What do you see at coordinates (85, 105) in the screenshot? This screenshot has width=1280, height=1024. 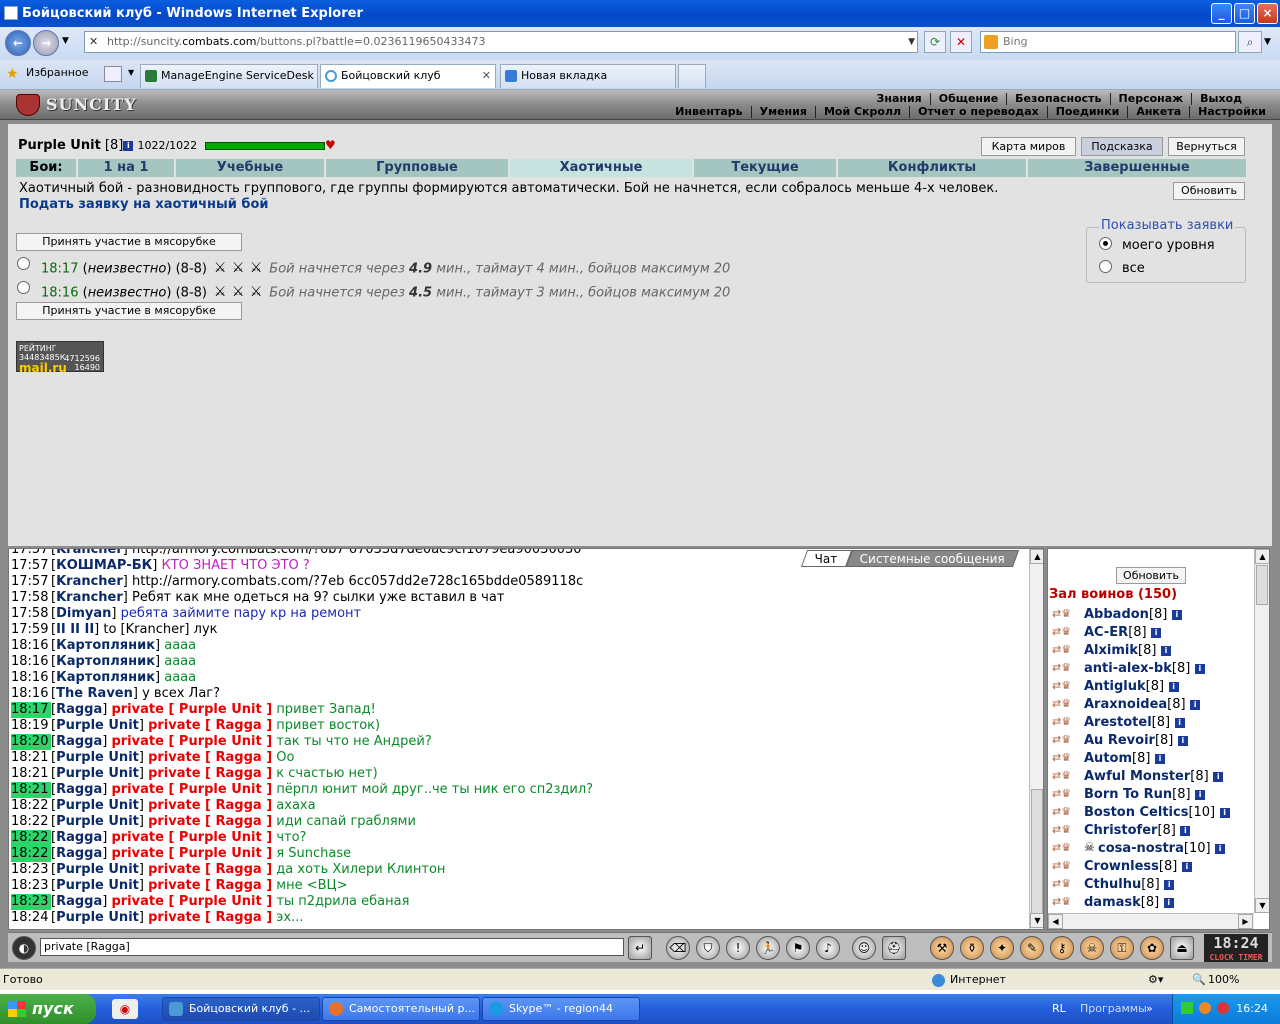 I see `suncity-logo: SUNCITY` at bounding box center [85, 105].